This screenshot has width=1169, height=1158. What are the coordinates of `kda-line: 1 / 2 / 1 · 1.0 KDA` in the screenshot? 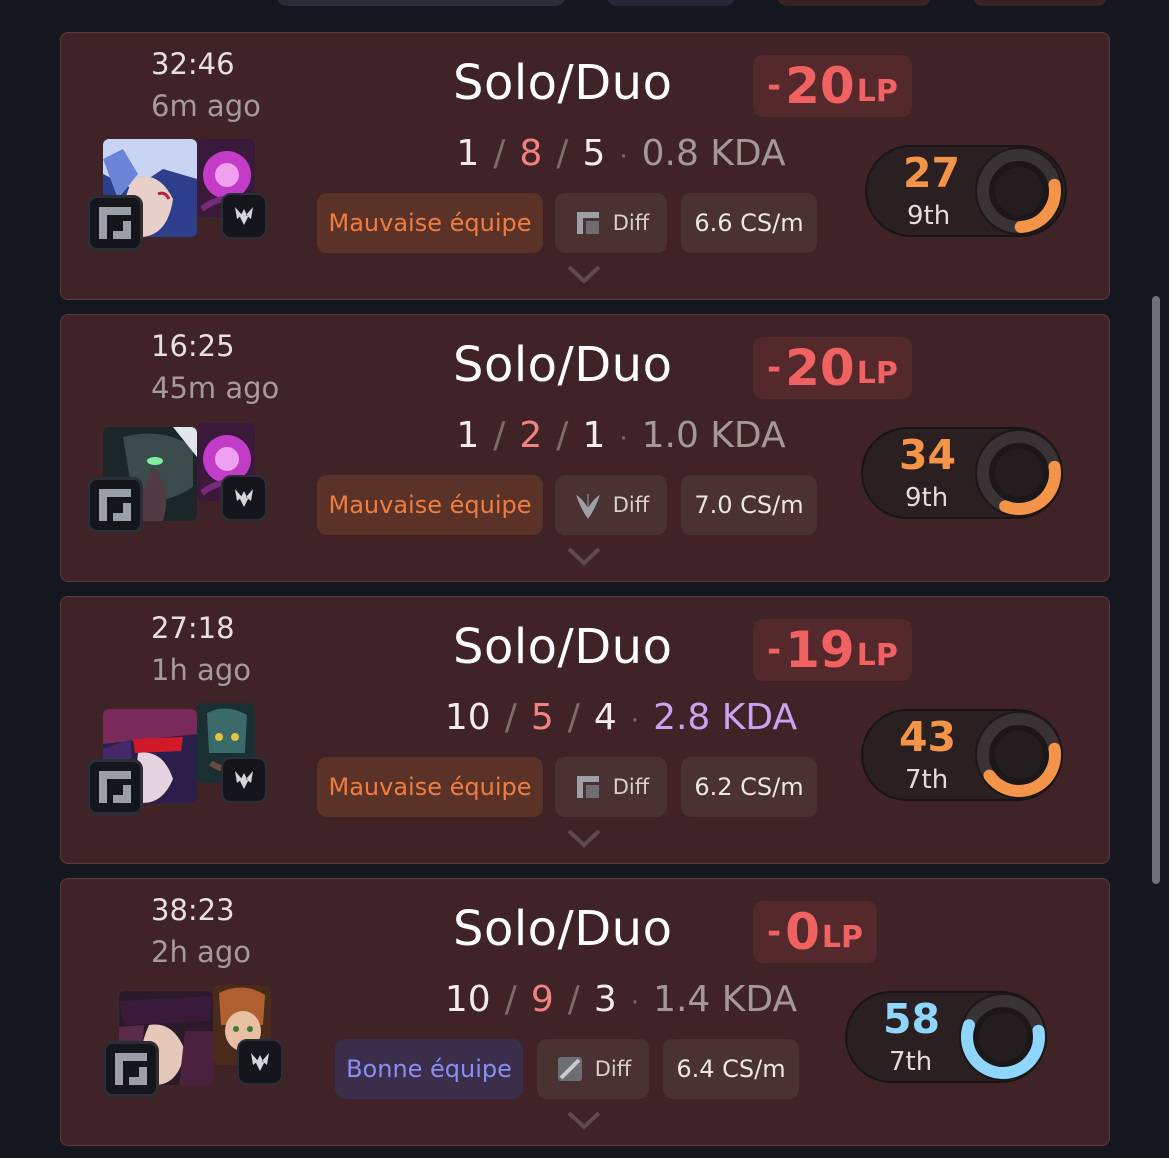 It's located at (621, 435).